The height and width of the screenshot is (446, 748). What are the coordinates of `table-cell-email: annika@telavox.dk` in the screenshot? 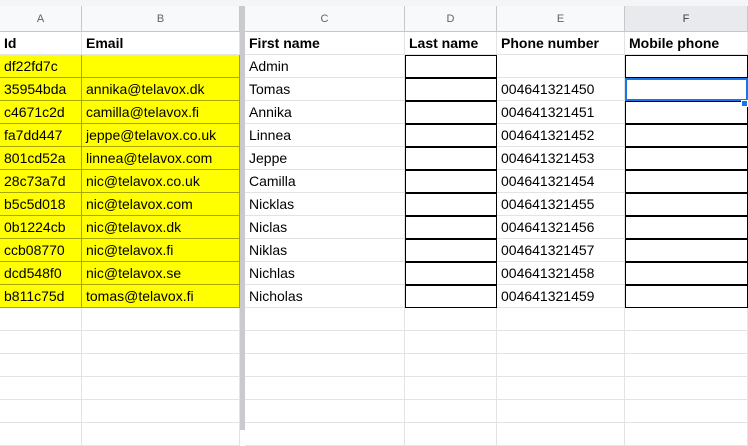 It's located at (161, 89).